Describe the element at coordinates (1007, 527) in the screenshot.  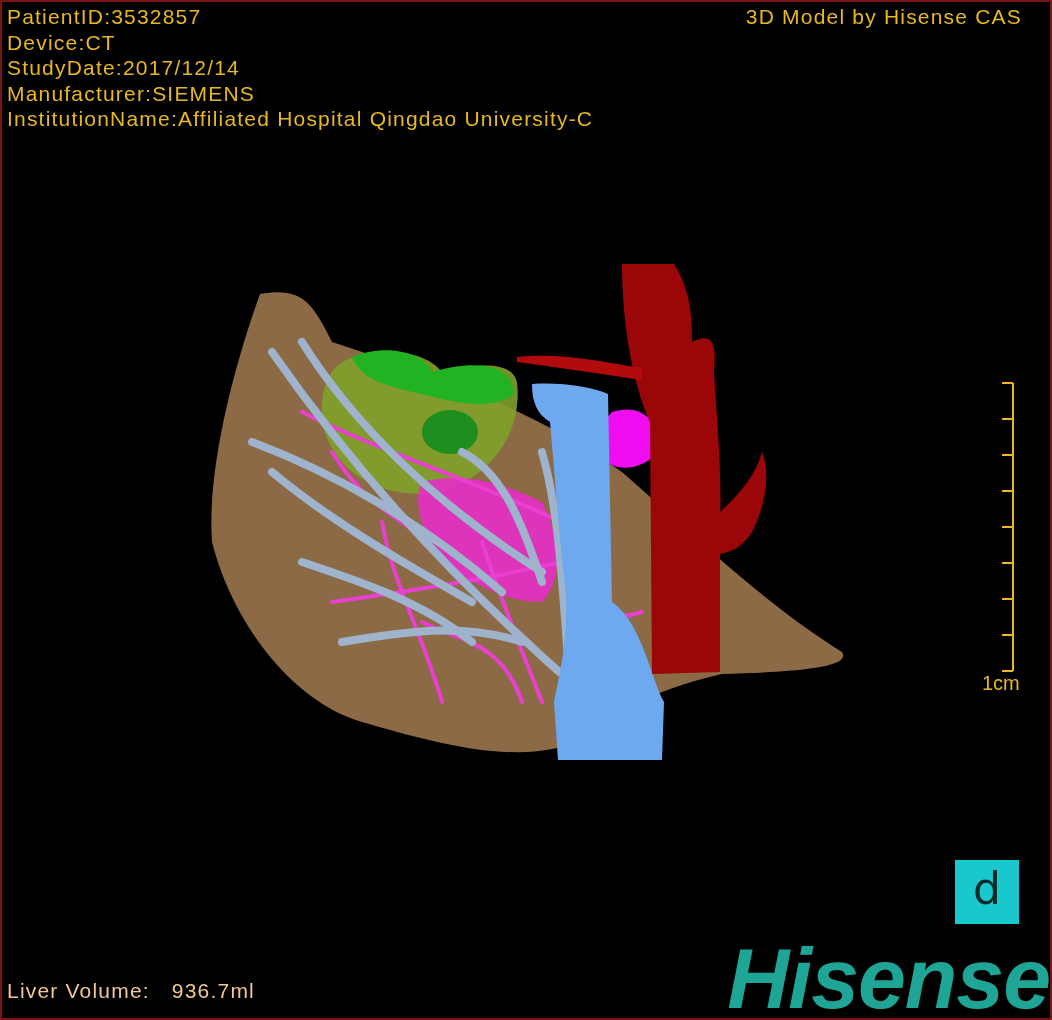
I see `scale-bar-icon` at that location.